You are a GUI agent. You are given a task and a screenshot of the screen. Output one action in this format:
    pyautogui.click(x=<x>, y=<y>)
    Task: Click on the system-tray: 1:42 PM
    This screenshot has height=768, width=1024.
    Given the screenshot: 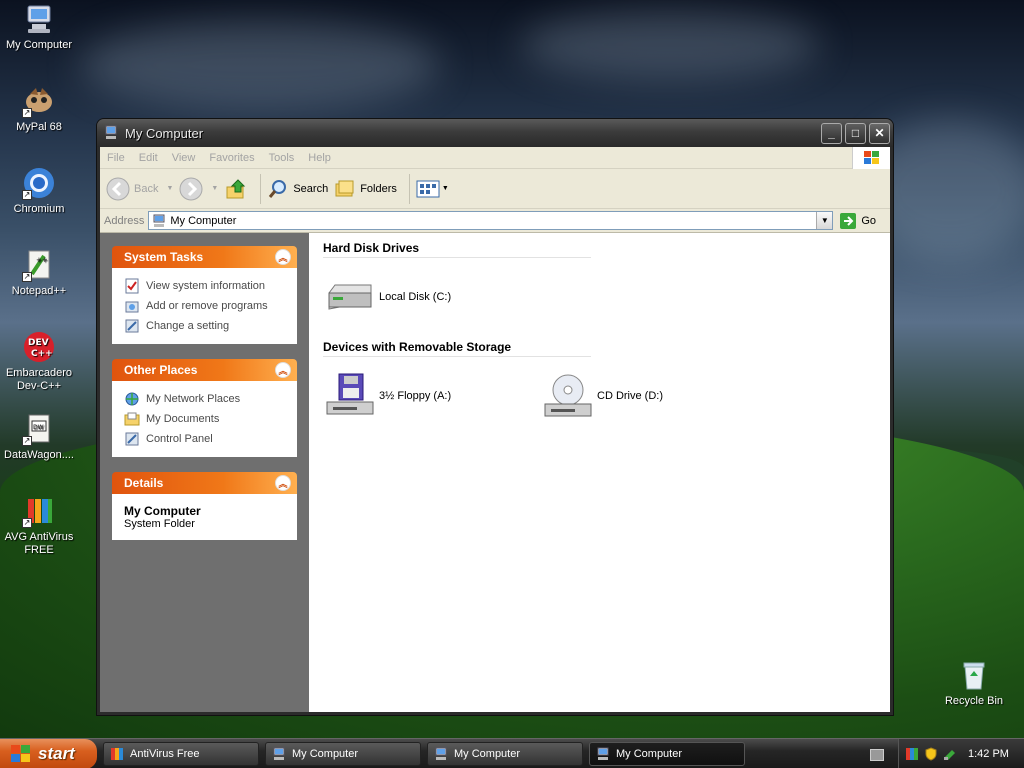 What is the action you would take?
    pyautogui.click(x=961, y=753)
    